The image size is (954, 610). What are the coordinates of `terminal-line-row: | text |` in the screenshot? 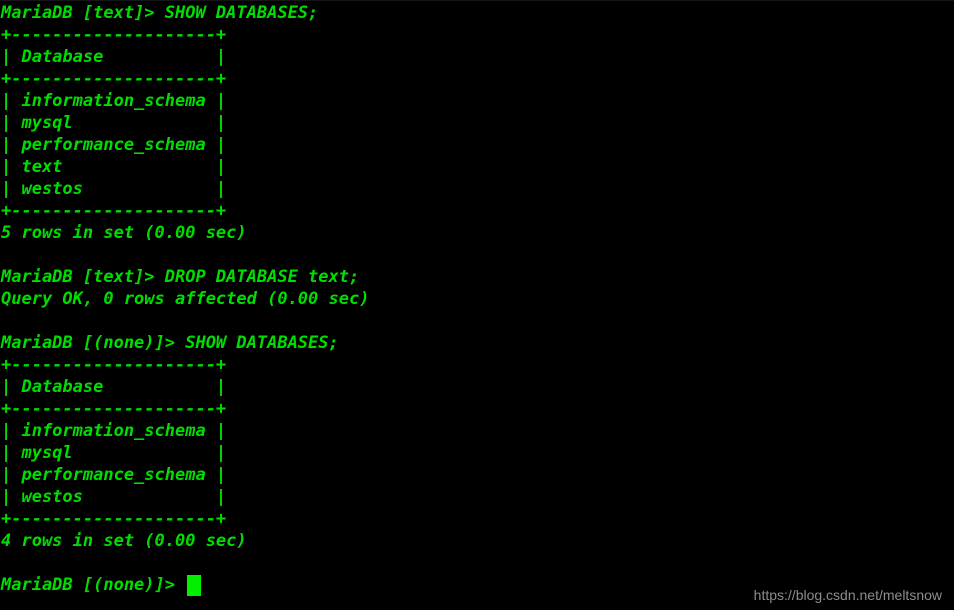 It's located at (114, 167).